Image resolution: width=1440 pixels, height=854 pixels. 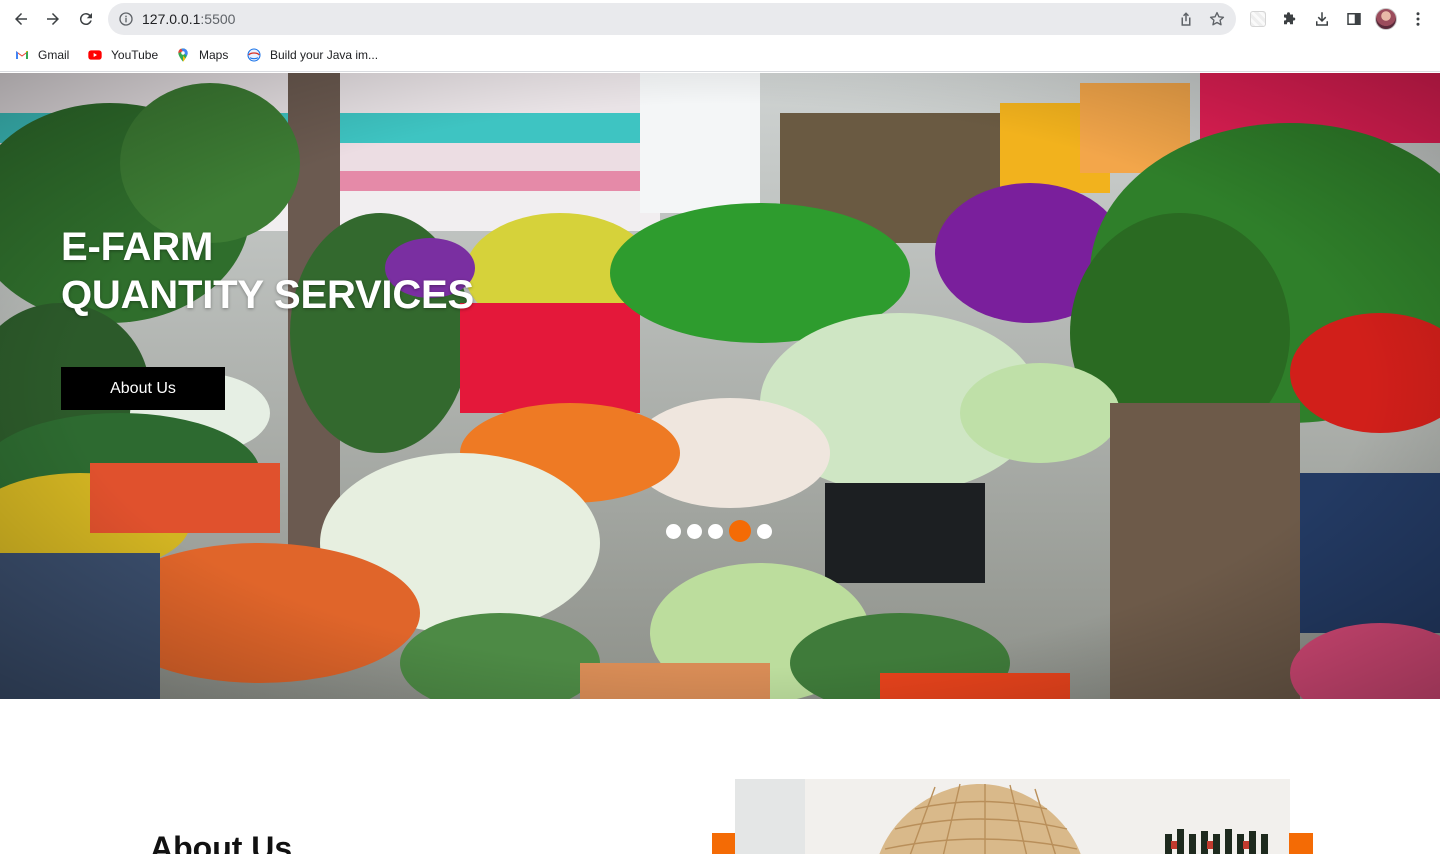 What do you see at coordinates (135, 55) in the screenshot?
I see `bookmark-label: YouTube` at bounding box center [135, 55].